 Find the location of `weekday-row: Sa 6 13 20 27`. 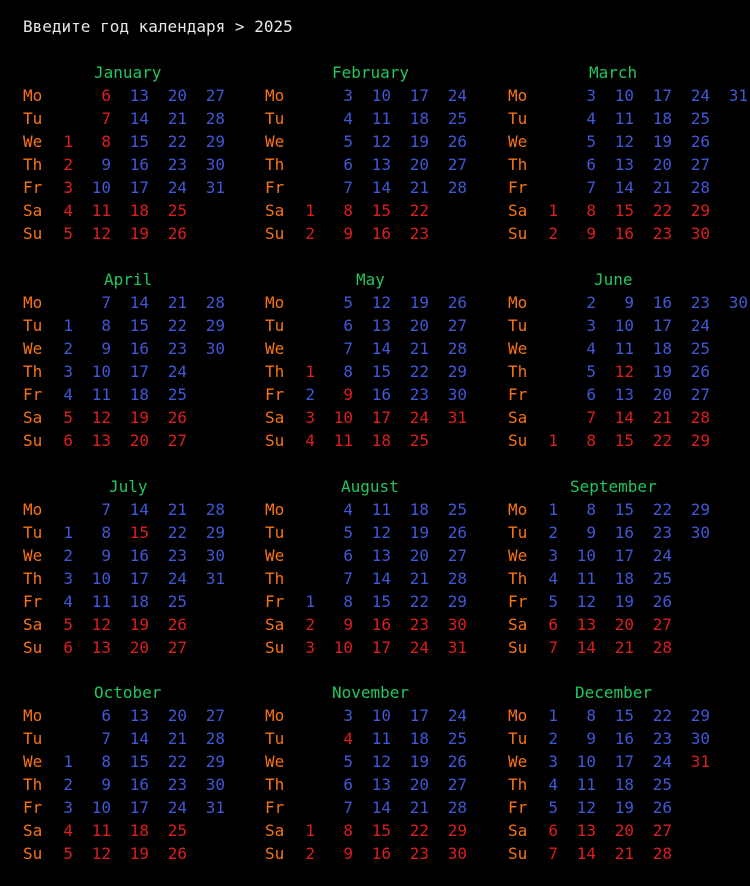

weekday-row: Sa 6 13 20 27 is located at coordinates (629, 625).